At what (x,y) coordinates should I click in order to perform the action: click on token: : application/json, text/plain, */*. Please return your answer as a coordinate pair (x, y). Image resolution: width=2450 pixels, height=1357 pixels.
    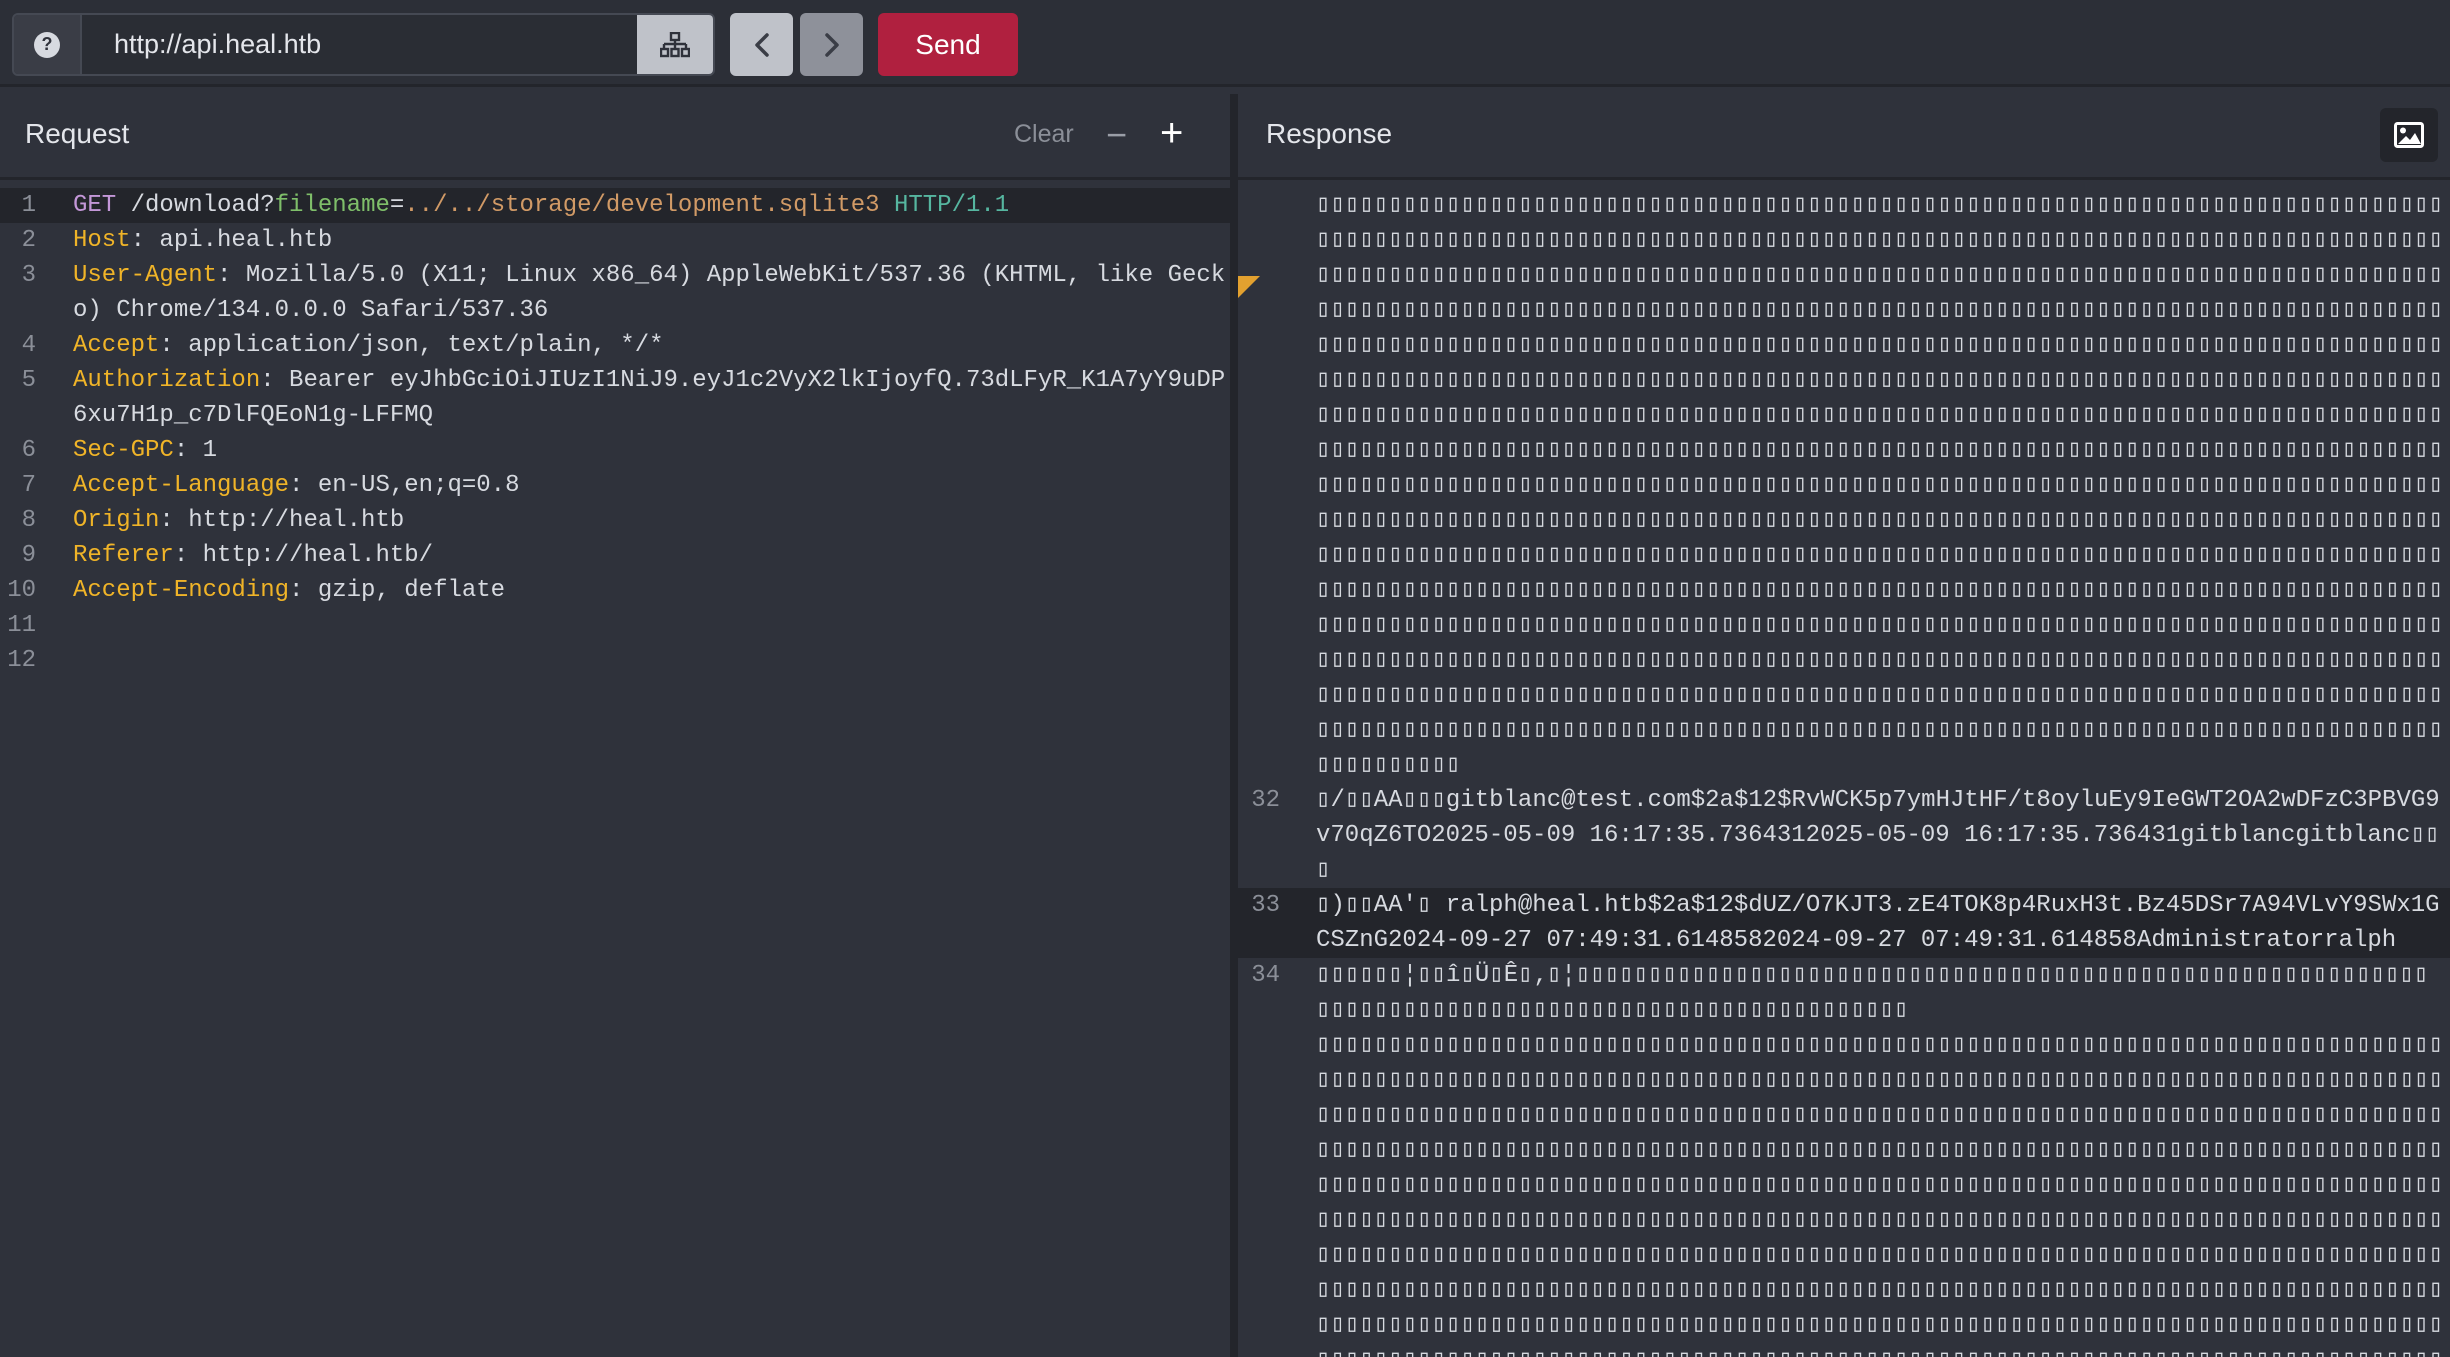
    Looking at the image, I should click on (411, 345).